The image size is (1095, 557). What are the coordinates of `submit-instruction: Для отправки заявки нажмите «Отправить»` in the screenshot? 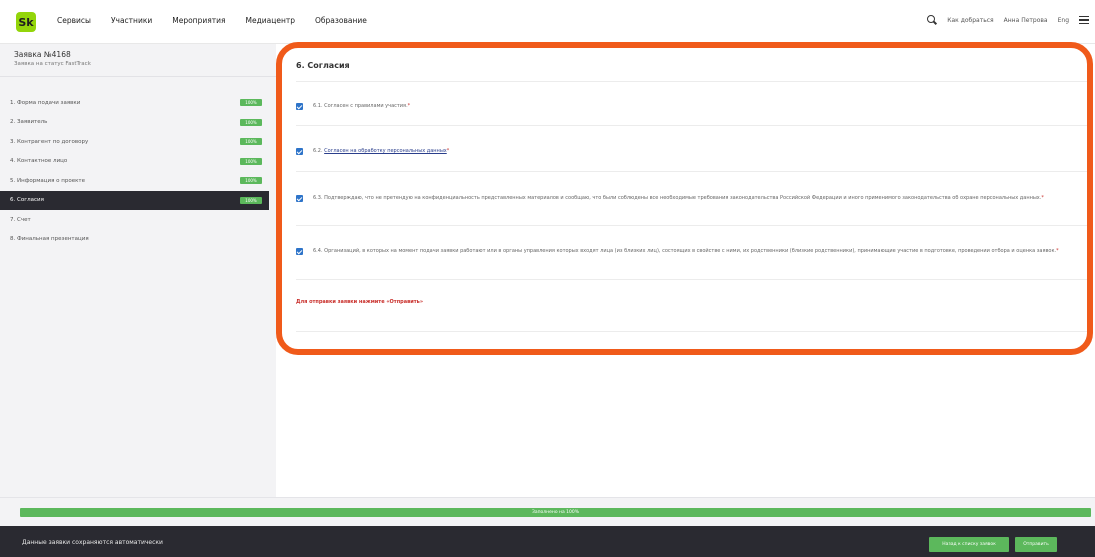 It's located at (360, 302).